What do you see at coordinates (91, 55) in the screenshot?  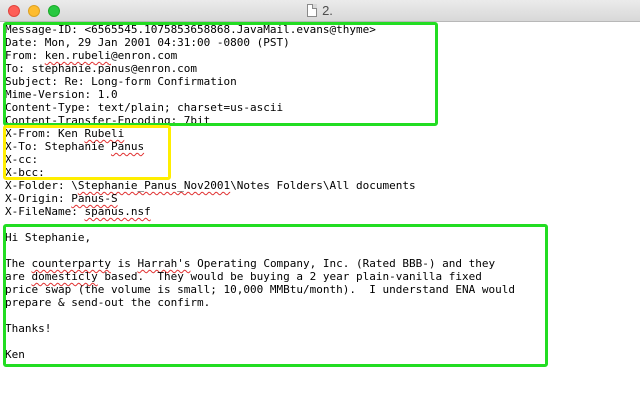 I see `header-from: From: ken.rubeli@enron.com` at bounding box center [91, 55].